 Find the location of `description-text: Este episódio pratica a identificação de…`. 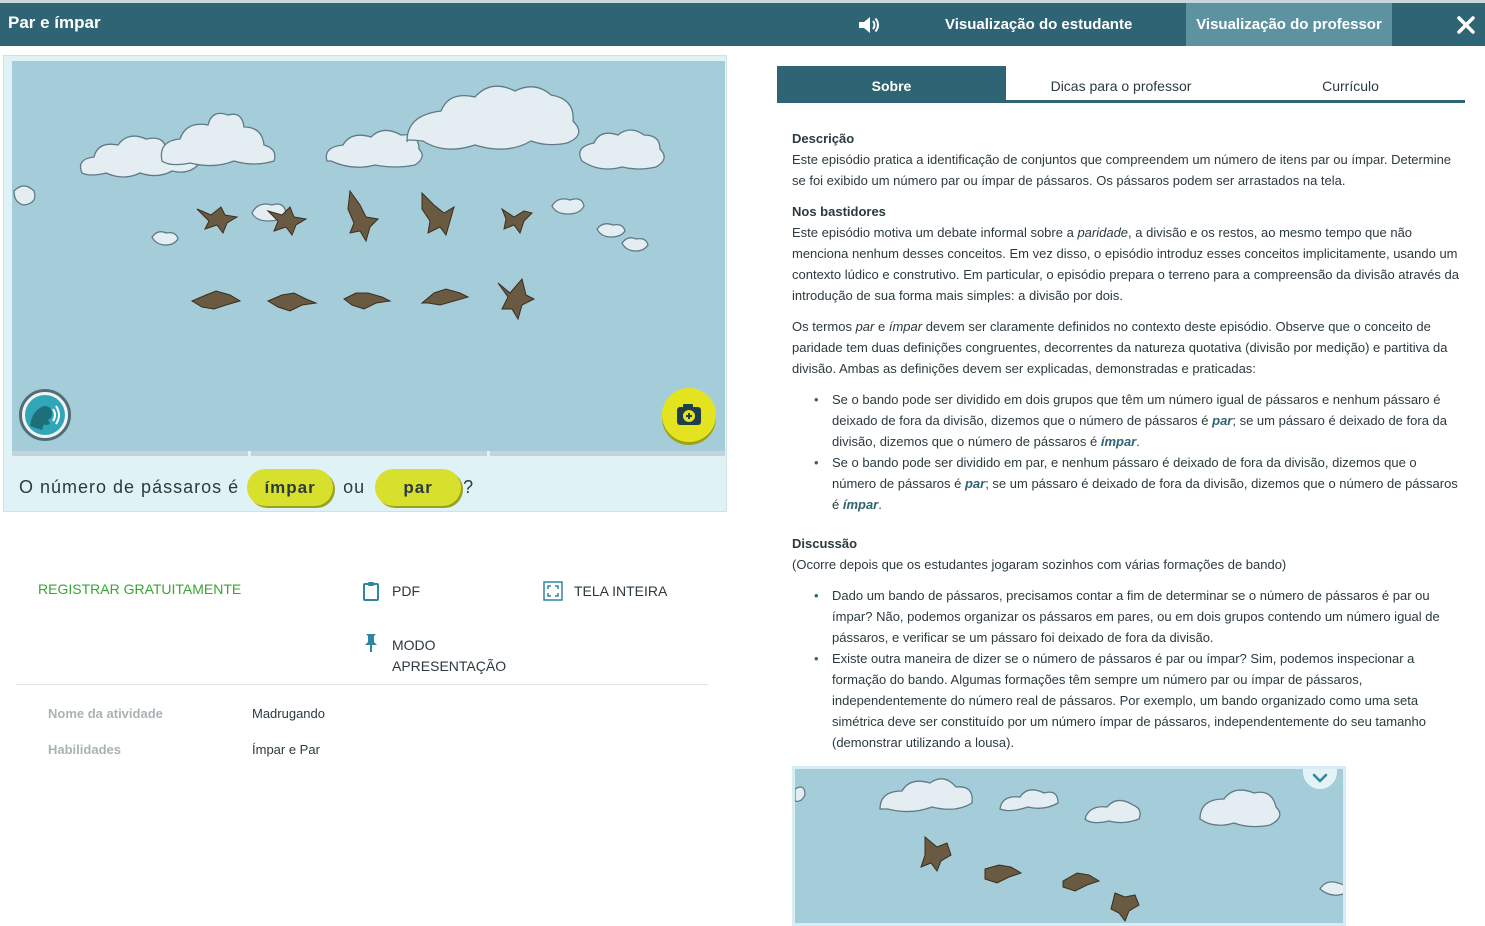

description-text: Este episódio pratica a identificação de… is located at coordinates (1122, 170).